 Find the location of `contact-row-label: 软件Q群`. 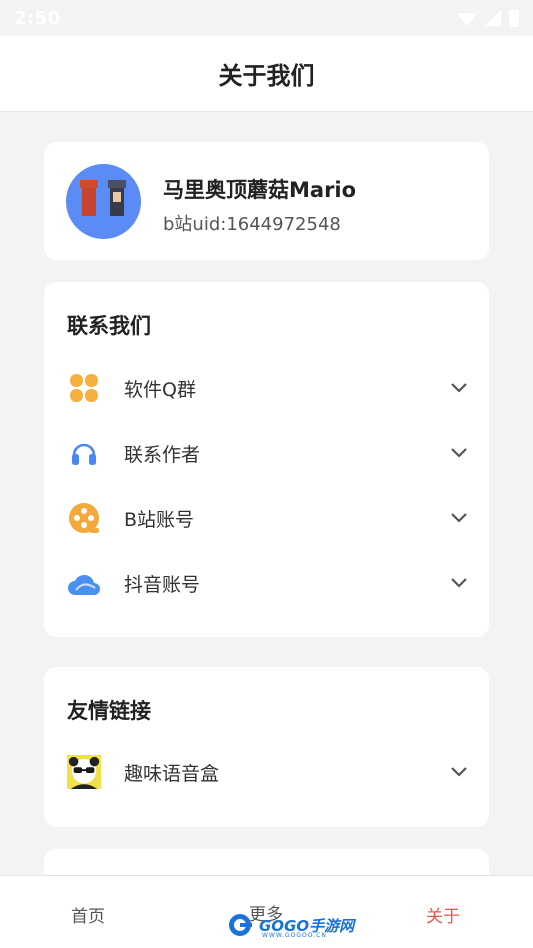

contact-row-label: 软件Q群 is located at coordinates (160, 389).